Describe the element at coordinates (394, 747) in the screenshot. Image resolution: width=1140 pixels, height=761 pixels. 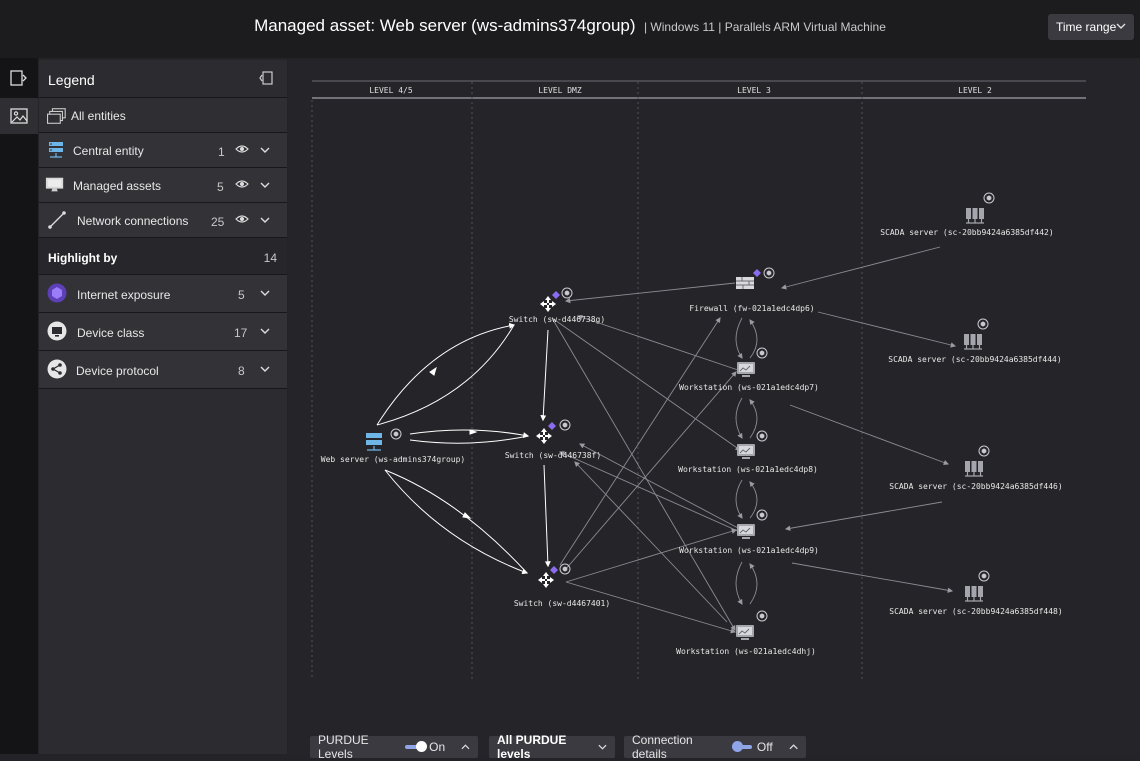
I see `purdue-levels-control: PURDUE Levels On` at that location.